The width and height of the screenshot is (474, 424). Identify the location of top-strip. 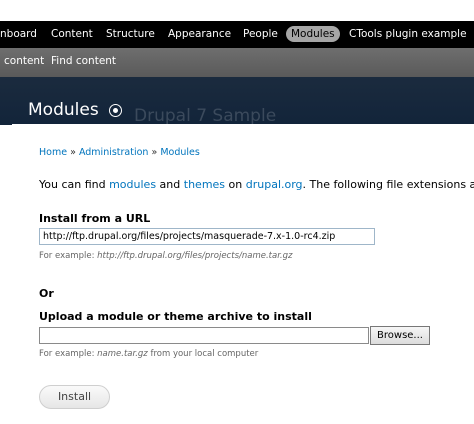
(237, 10).